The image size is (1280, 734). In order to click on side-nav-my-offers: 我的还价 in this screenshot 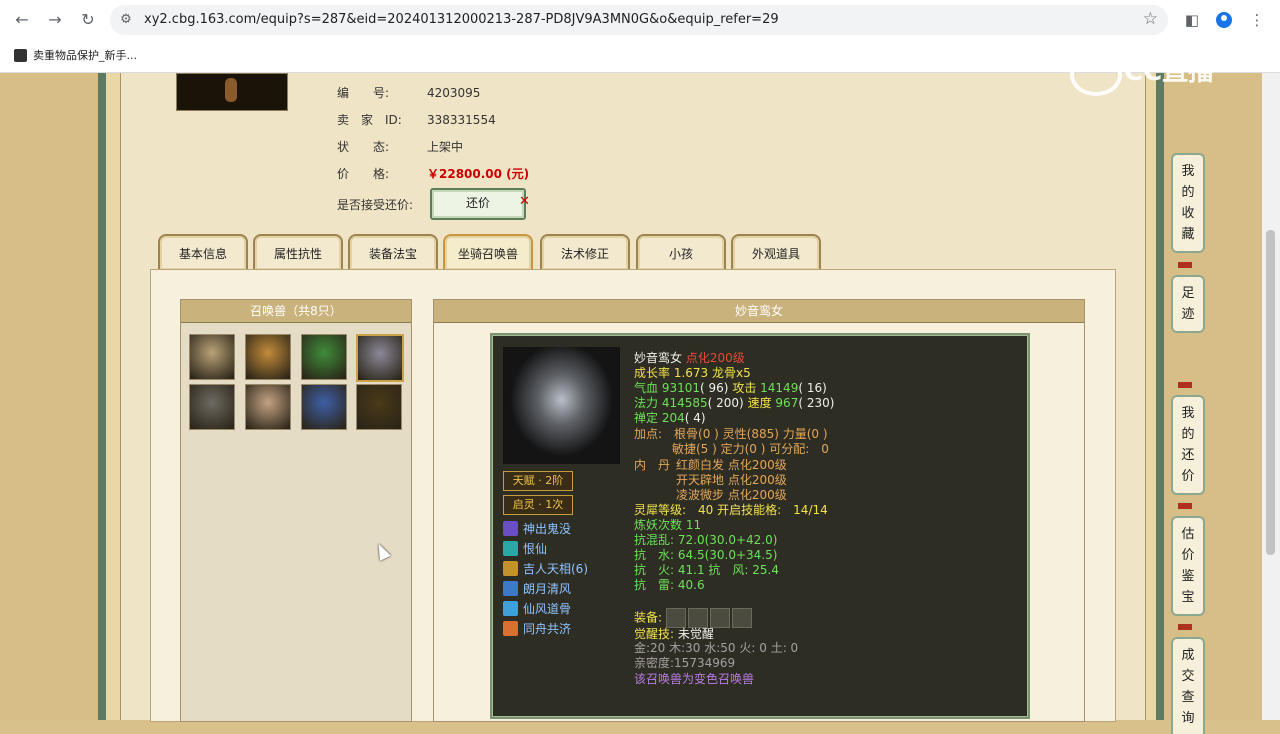, I will do `click(1188, 445)`.